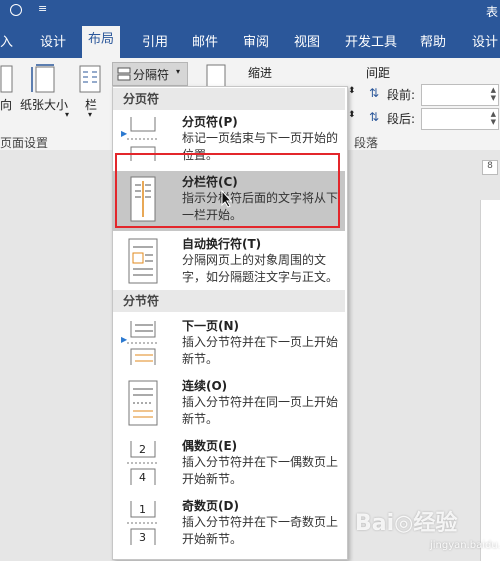 The width and height of the screenshot is (500, 561). I want to click on menu-item-title: 奇数页(D), so click(210, 506).